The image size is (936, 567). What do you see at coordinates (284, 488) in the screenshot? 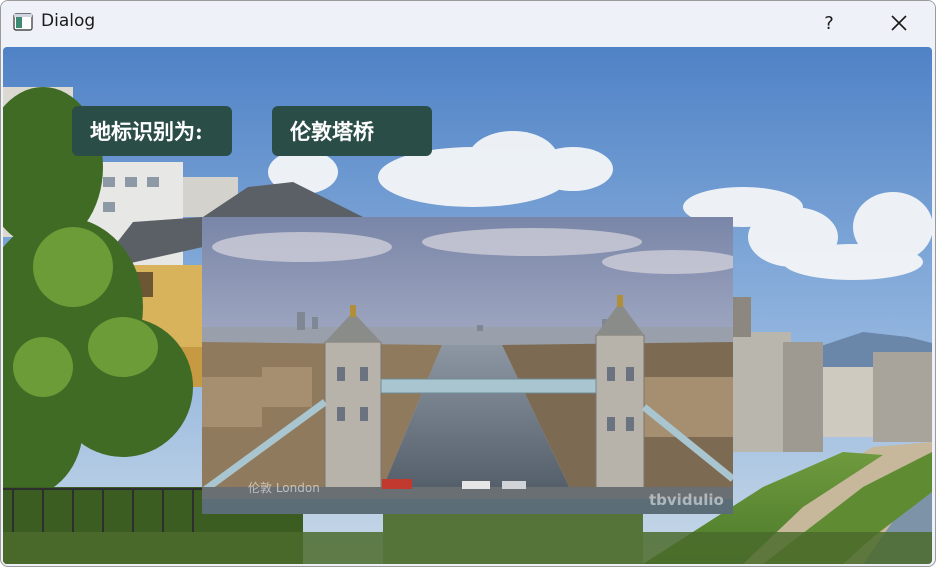
I see `landmark-caption-watermark: 伦敦 London` at bounding box center [284, 488].